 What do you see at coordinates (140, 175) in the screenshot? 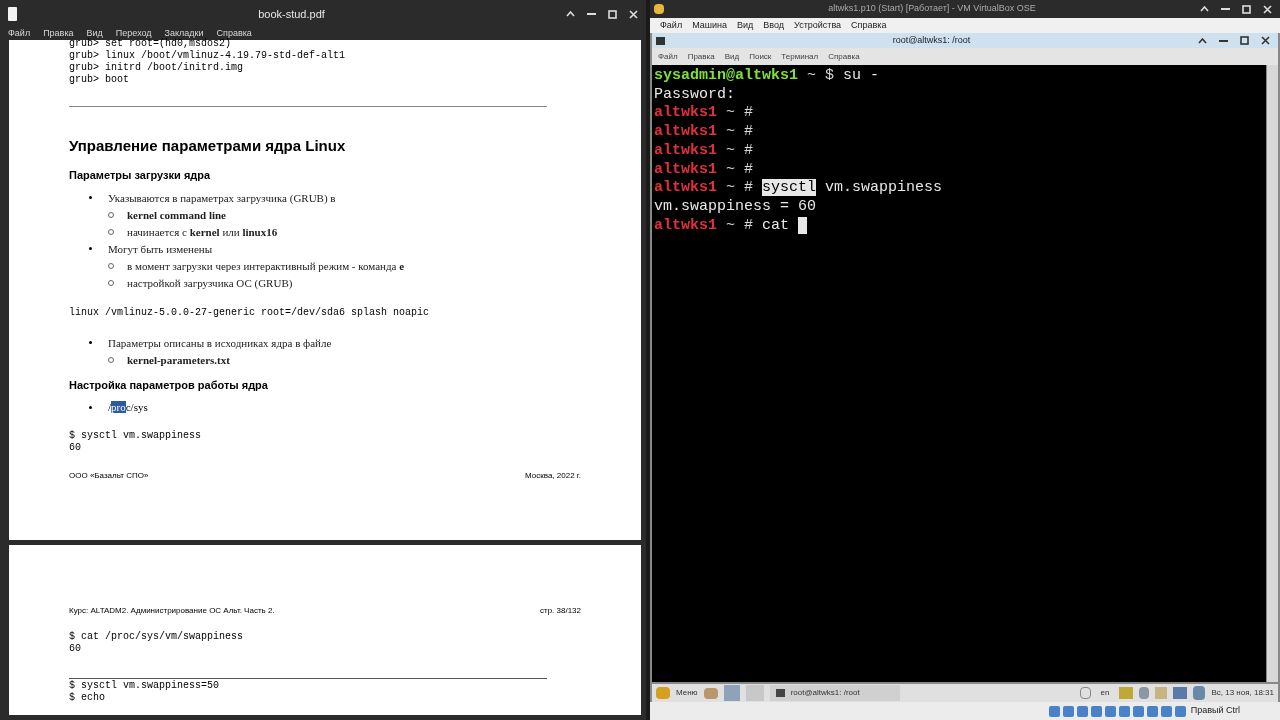
I see `subsection-heading: Параметры загрузки ядра` at bounding box center [140, 175].